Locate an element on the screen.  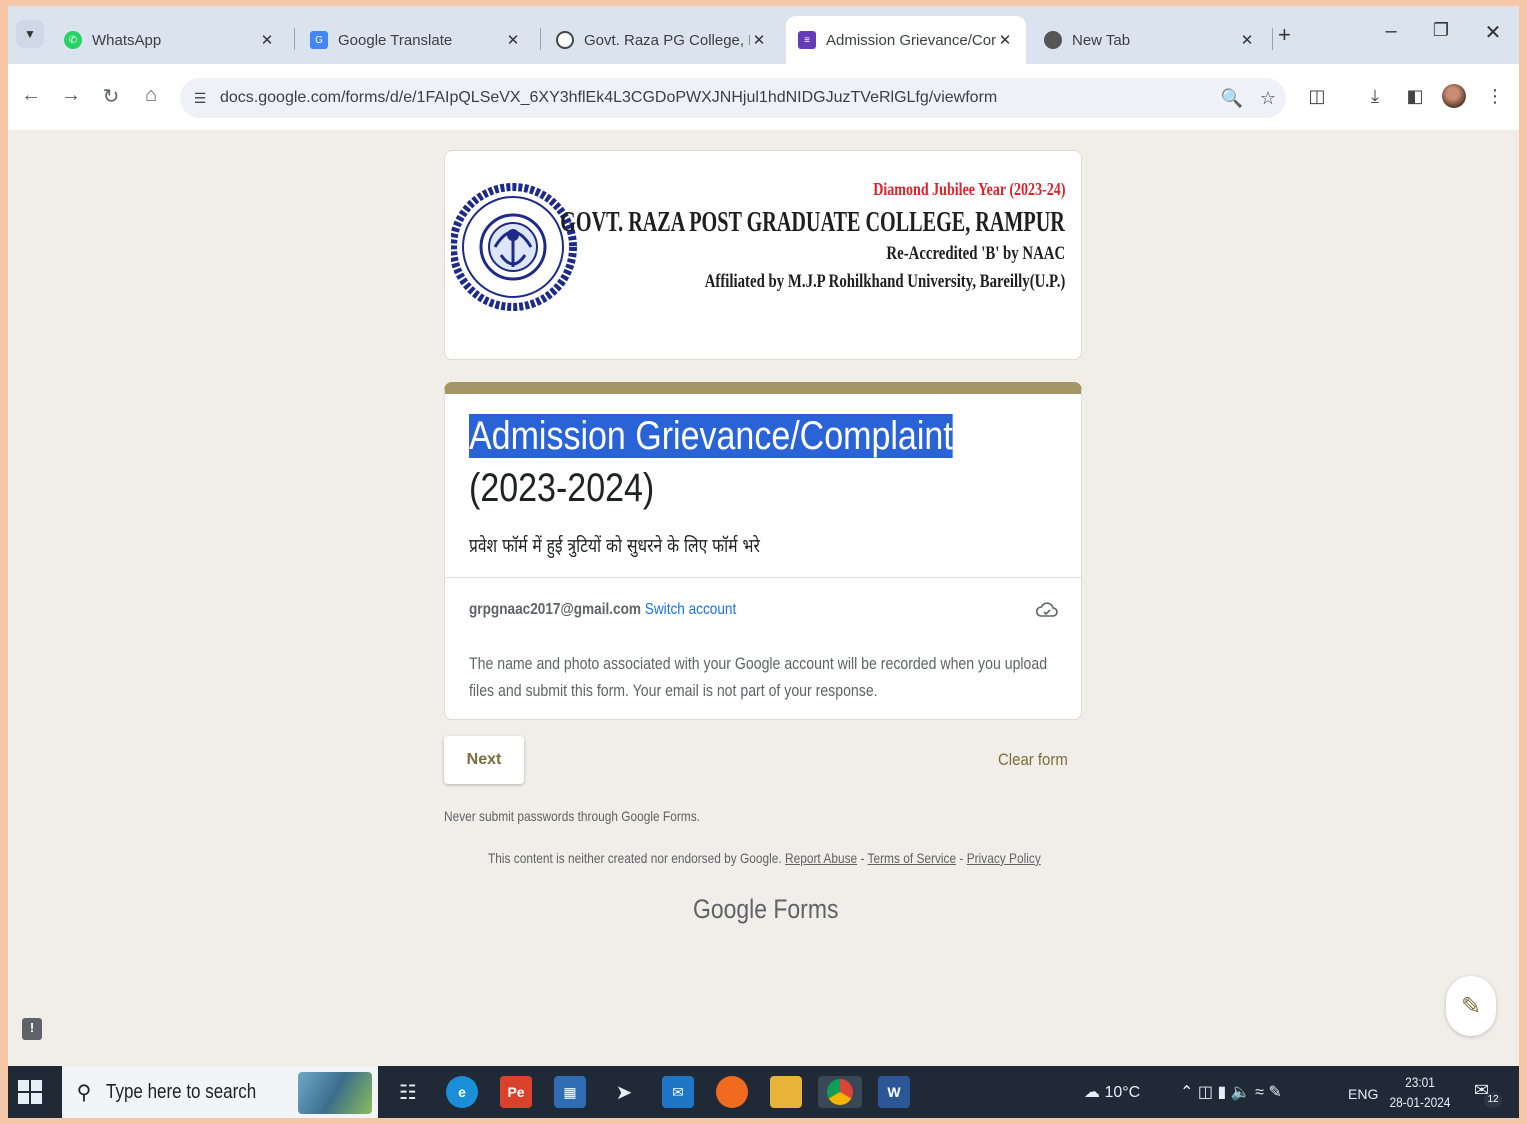
account-row: grpgnaac2017@gmail.com Switch account is located at coordinates (602, 610).